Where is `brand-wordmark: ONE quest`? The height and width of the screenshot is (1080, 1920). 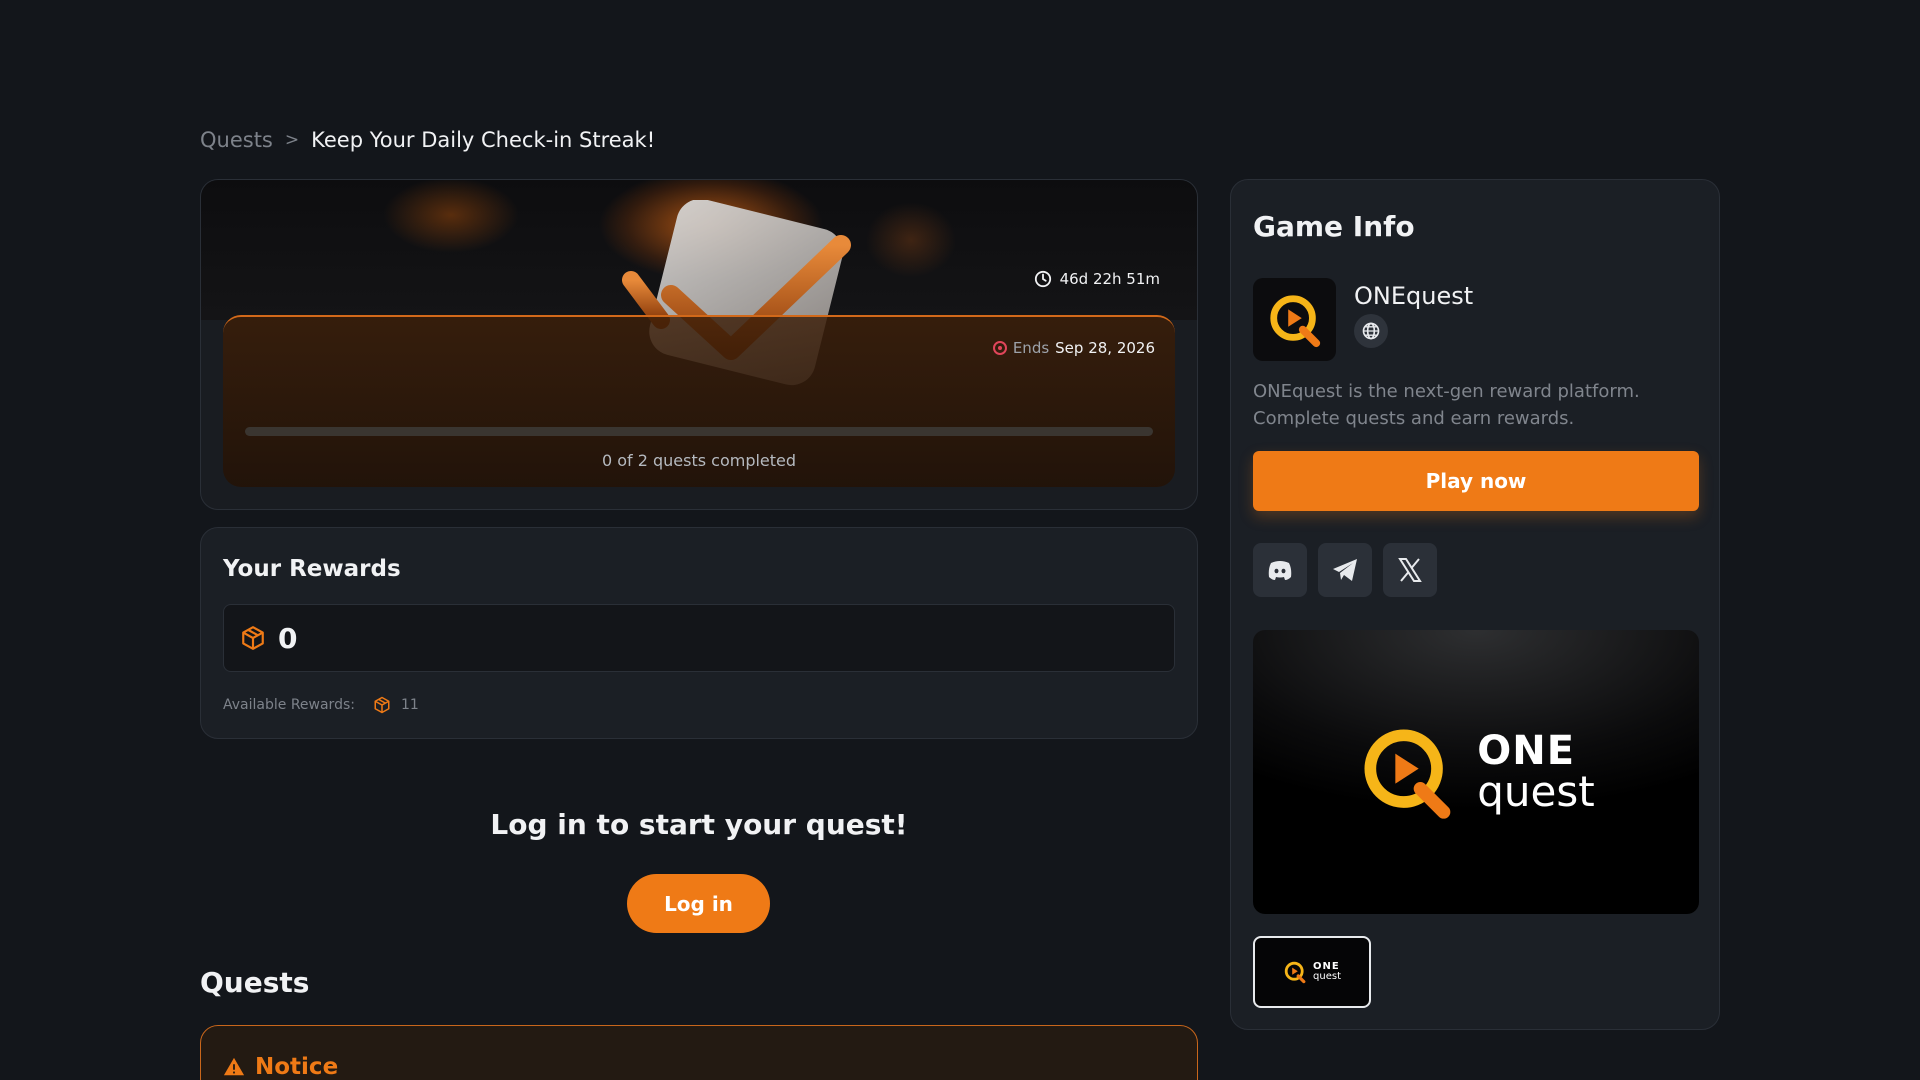
brand-wordmark: ONE quest is located at coordinates (1535, 772).